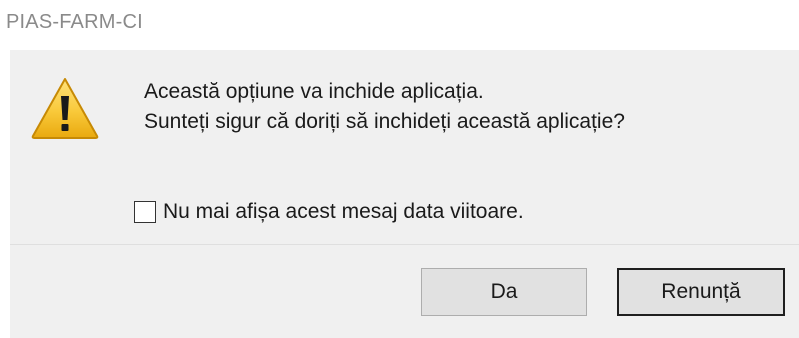 The image size is (799, 338). I want to click on dont-show-again-label: Nu mai afișa acest mesaj data viitoare., so click(343, 212).